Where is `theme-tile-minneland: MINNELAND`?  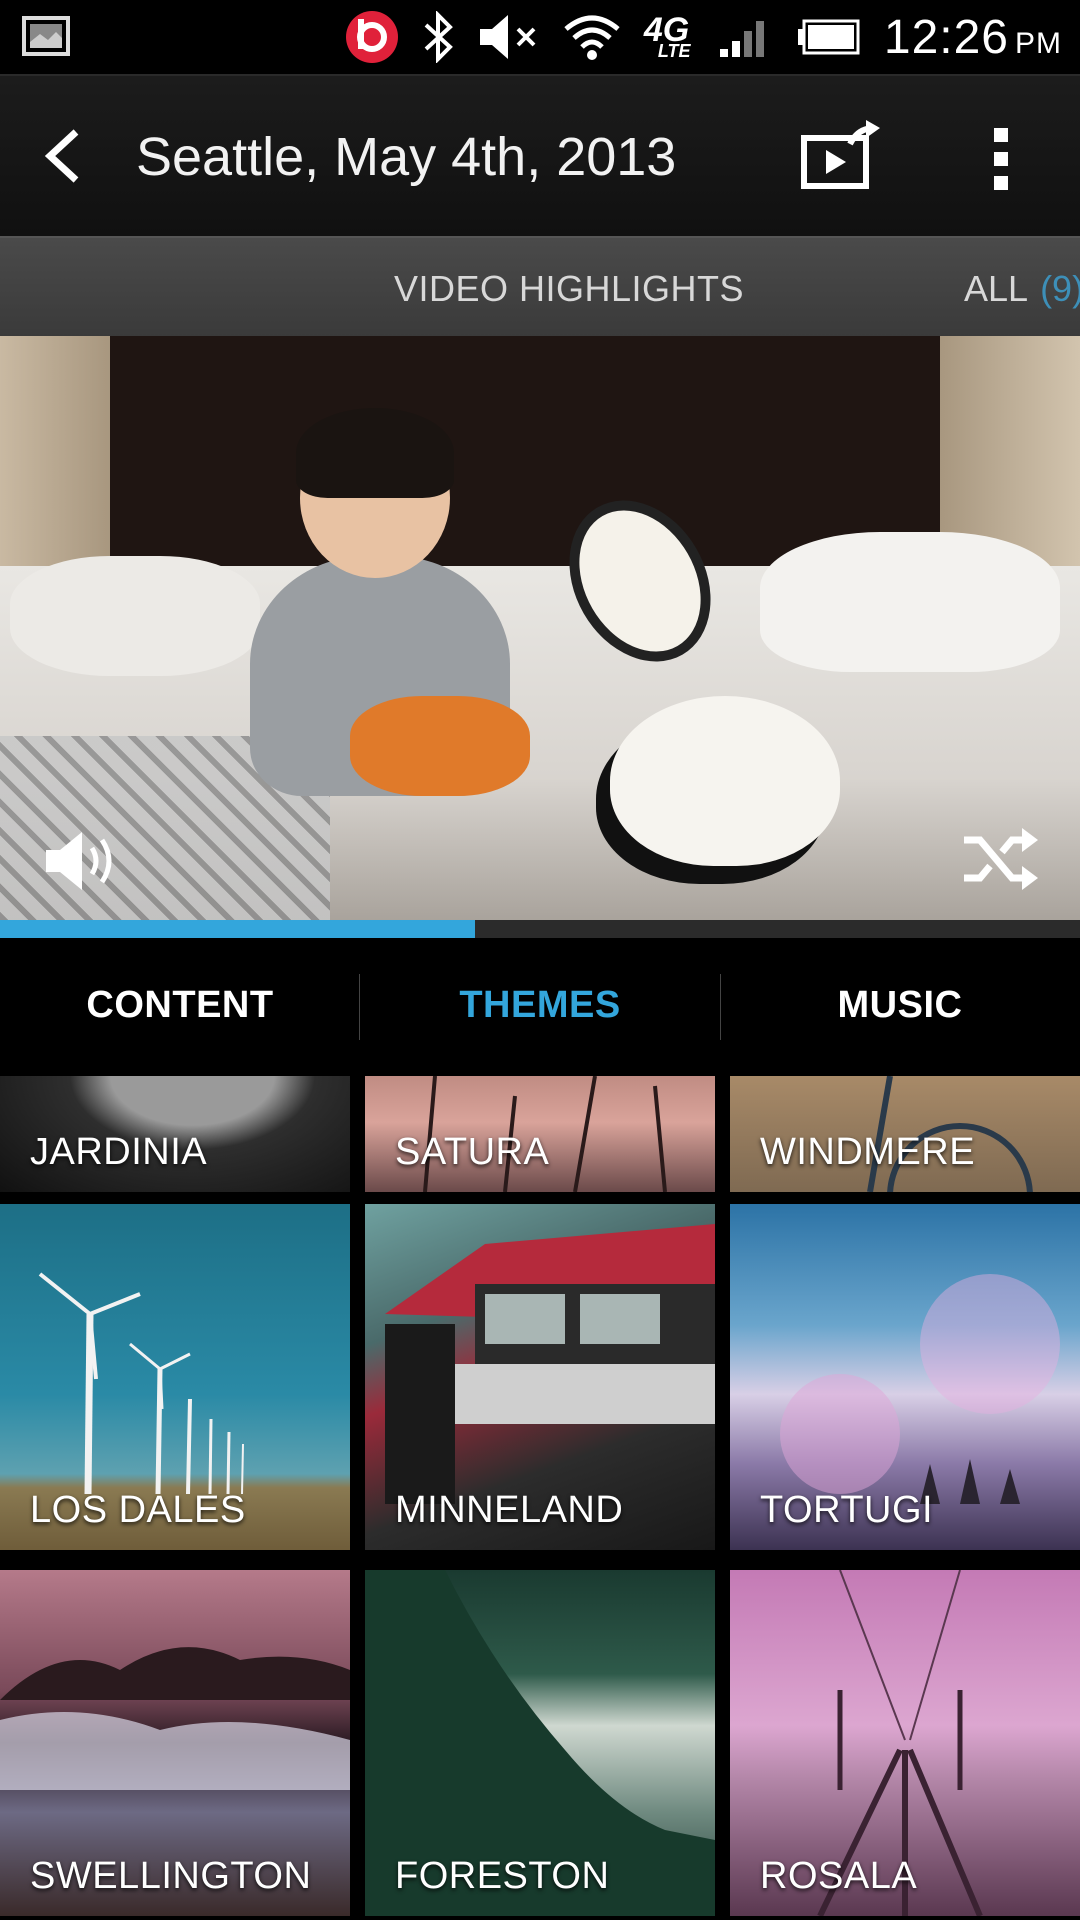
theme-tile-minneland: MINNELAND is located at coordinates (540, 1377).